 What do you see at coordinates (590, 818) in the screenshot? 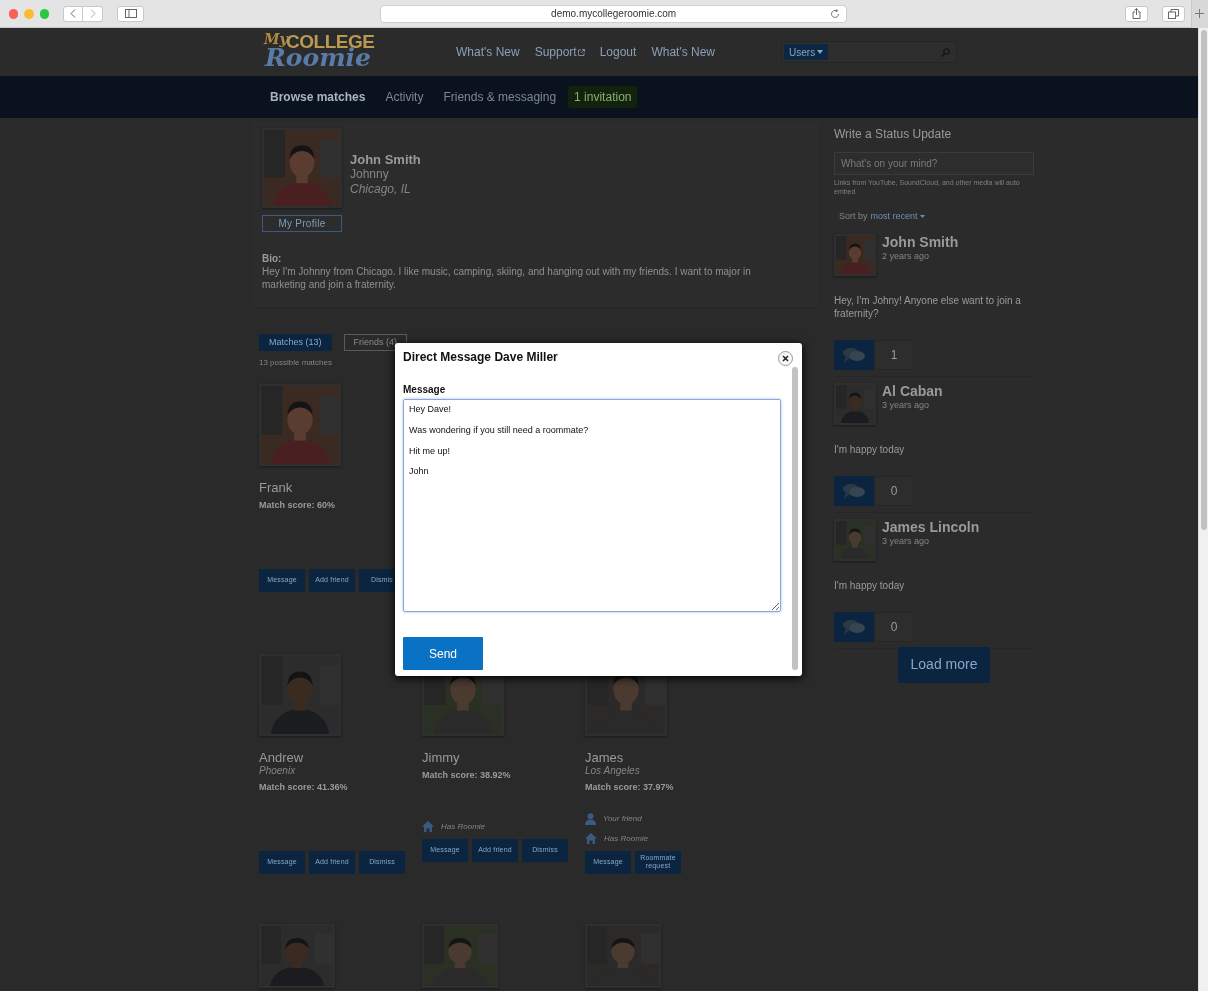
I see `person-icon` at bounding box center [590, 818].